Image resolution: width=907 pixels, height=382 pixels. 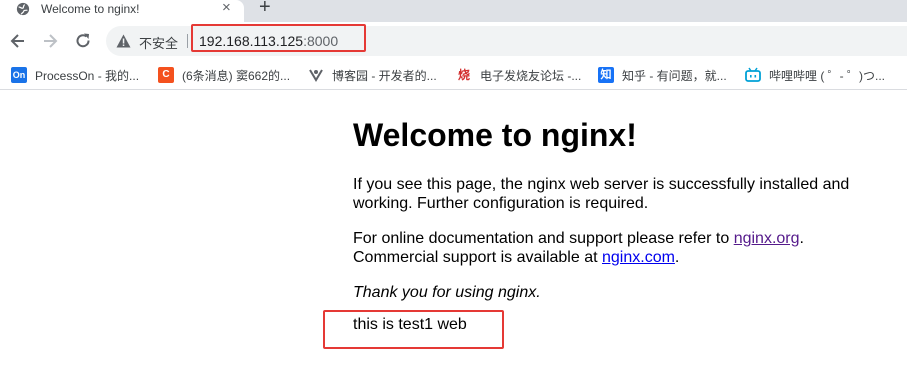 I want to click on commercial-text: Commercial support is available at, so click(x=477, y=257).